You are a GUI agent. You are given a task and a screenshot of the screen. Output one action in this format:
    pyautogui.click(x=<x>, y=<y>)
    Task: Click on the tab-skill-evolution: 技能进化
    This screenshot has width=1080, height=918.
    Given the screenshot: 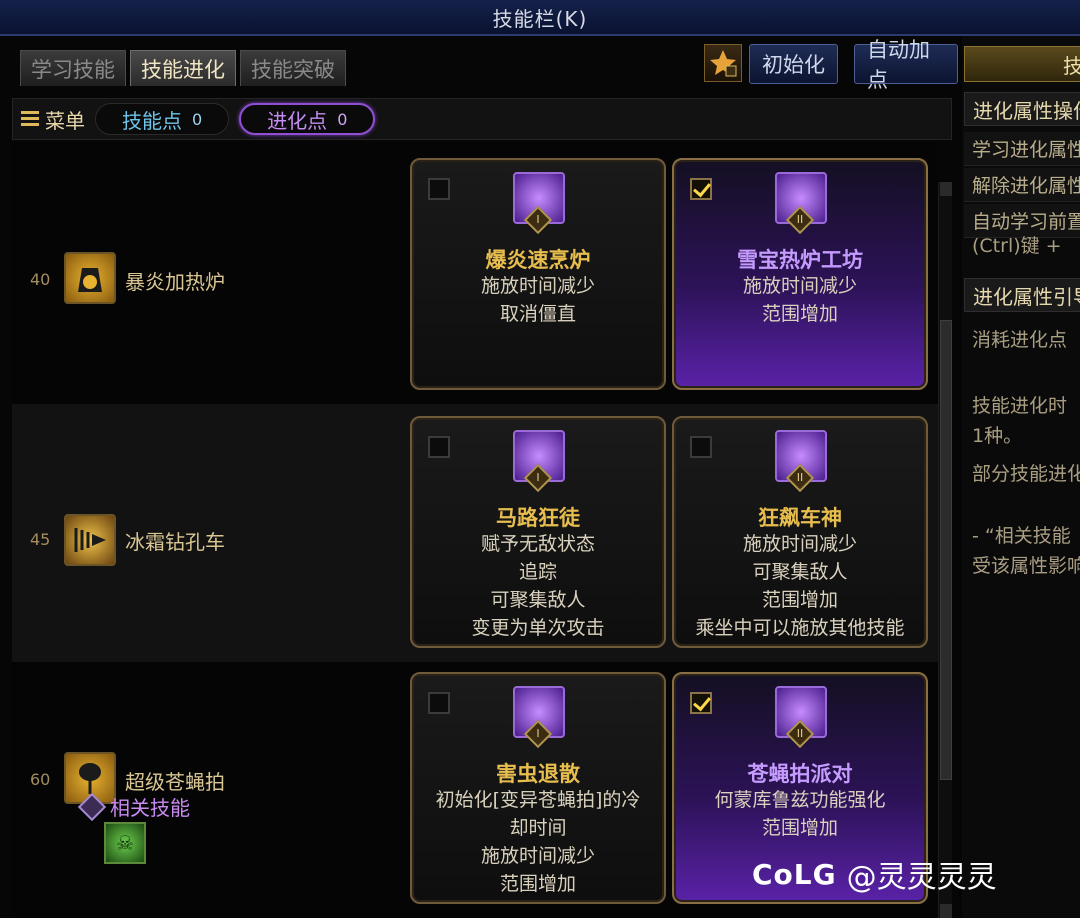 What is the action you would take?
    pyautogui.click(x=183, y=68)
    